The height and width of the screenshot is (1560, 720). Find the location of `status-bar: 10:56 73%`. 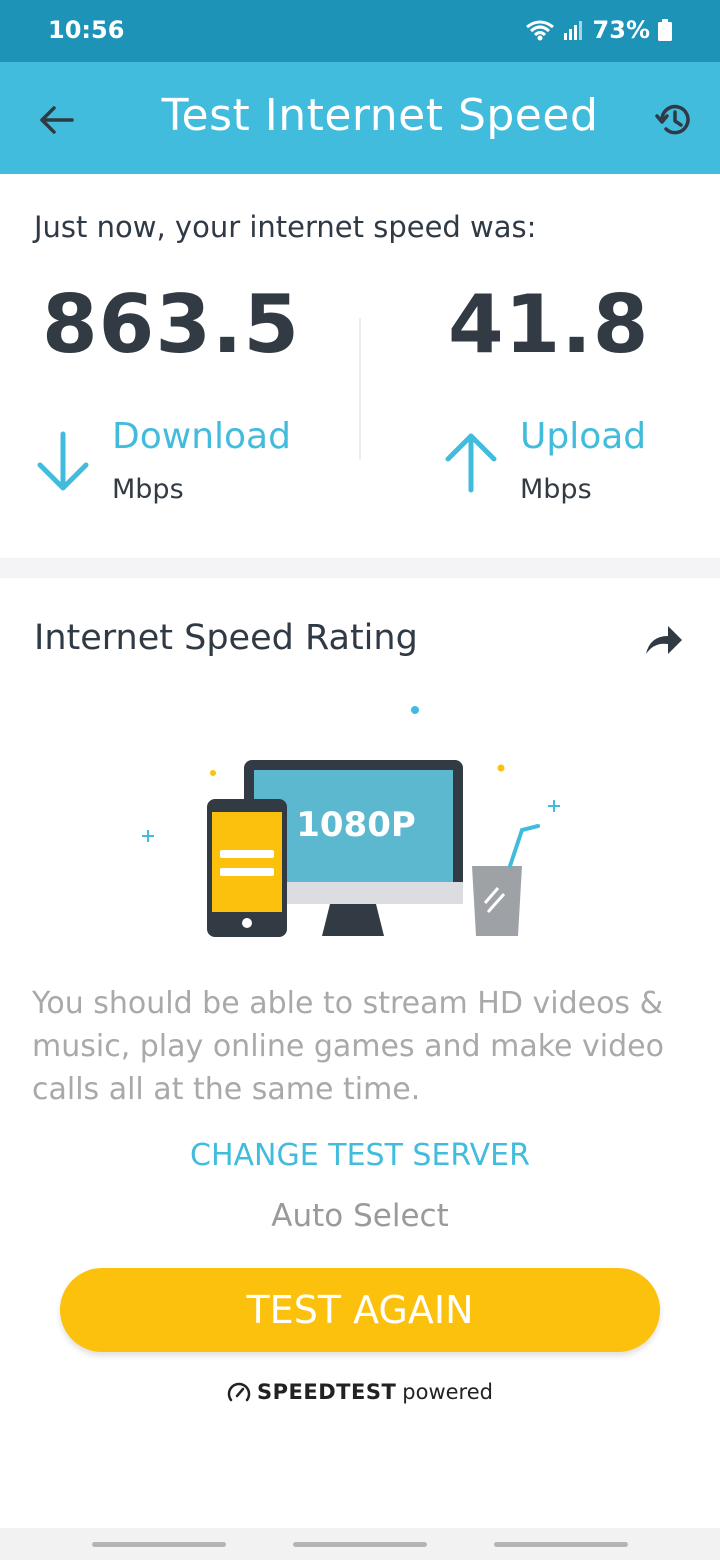

status-bar: 10:56 73% is located at coordinates (360, 31).